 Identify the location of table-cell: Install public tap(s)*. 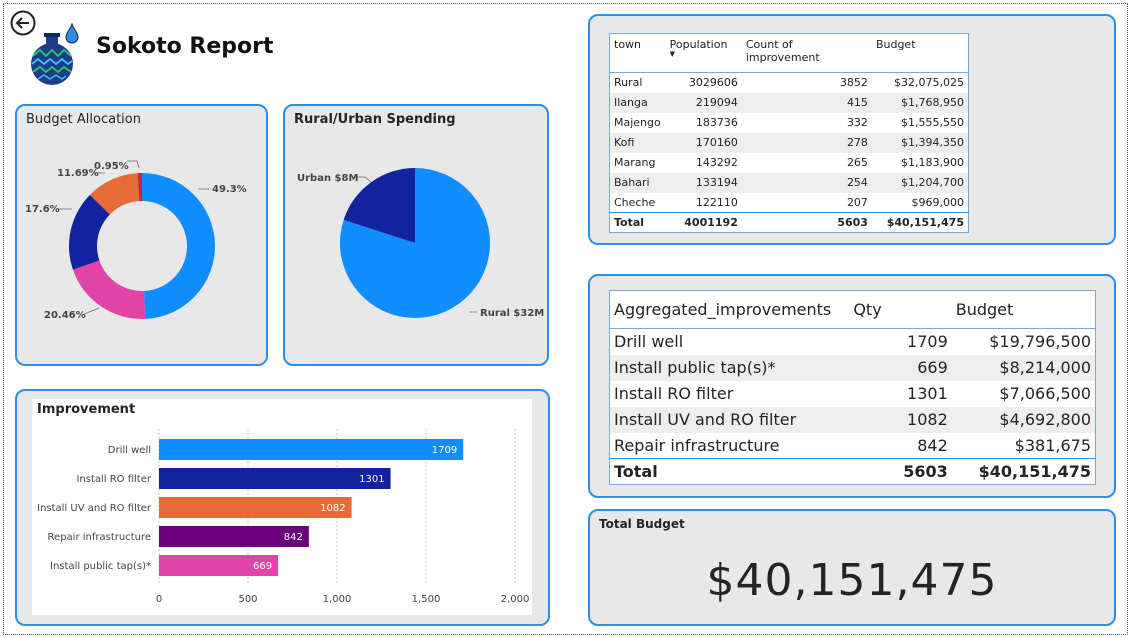
(729, 367).